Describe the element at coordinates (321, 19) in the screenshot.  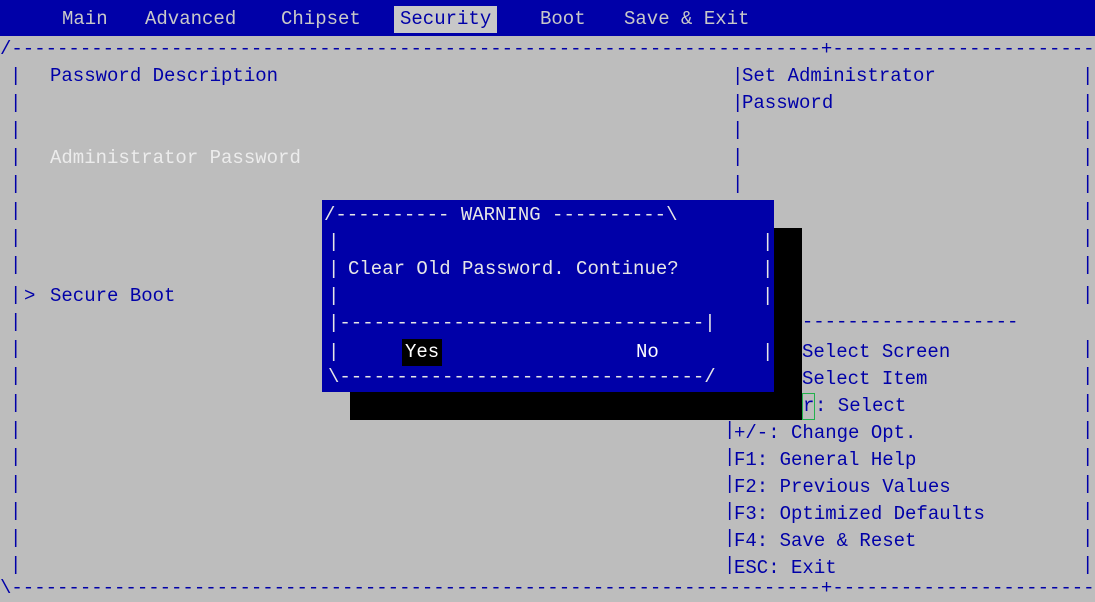
I see `tab-chipset: Chipset` at that location.